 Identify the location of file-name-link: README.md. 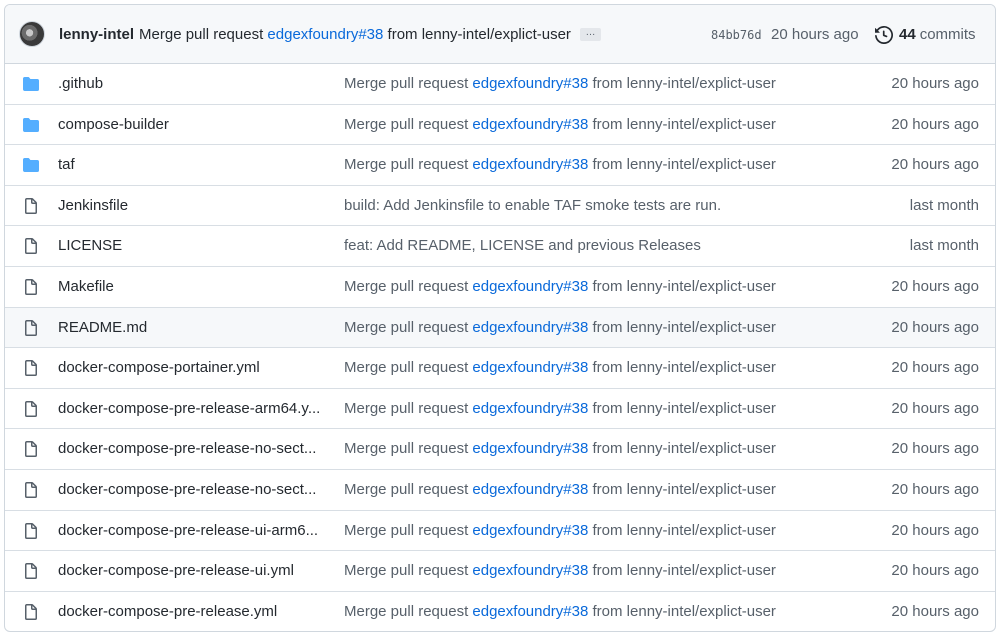
(194, 328).